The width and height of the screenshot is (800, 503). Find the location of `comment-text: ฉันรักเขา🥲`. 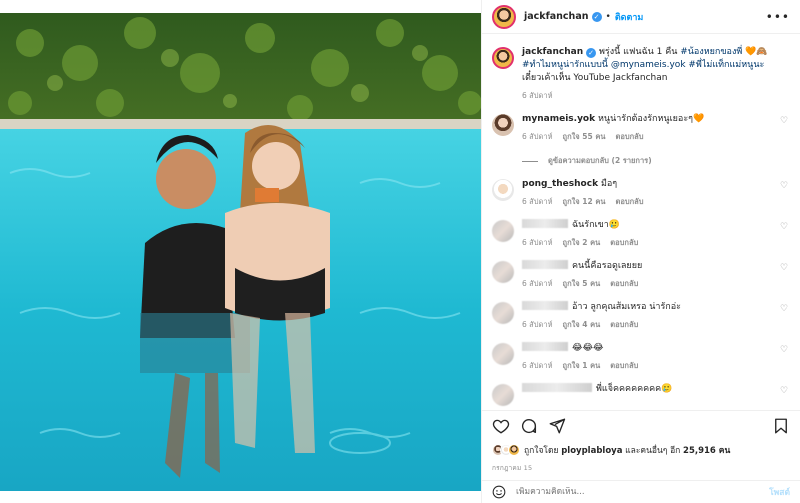

comment-text: ฉันรักเขา🥲 is located at coordinates (596, 225).